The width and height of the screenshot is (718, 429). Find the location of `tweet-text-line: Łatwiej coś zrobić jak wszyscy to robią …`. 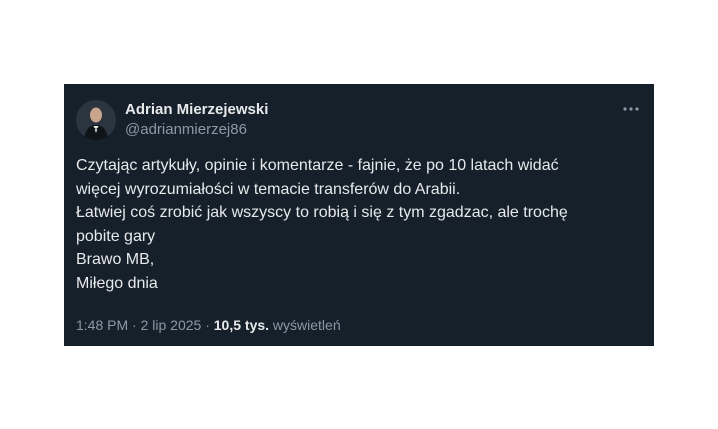

tweet-text-line: Łatwiej coś zrobić jak wszyscy to robią … is located at coordinates (322, 212).